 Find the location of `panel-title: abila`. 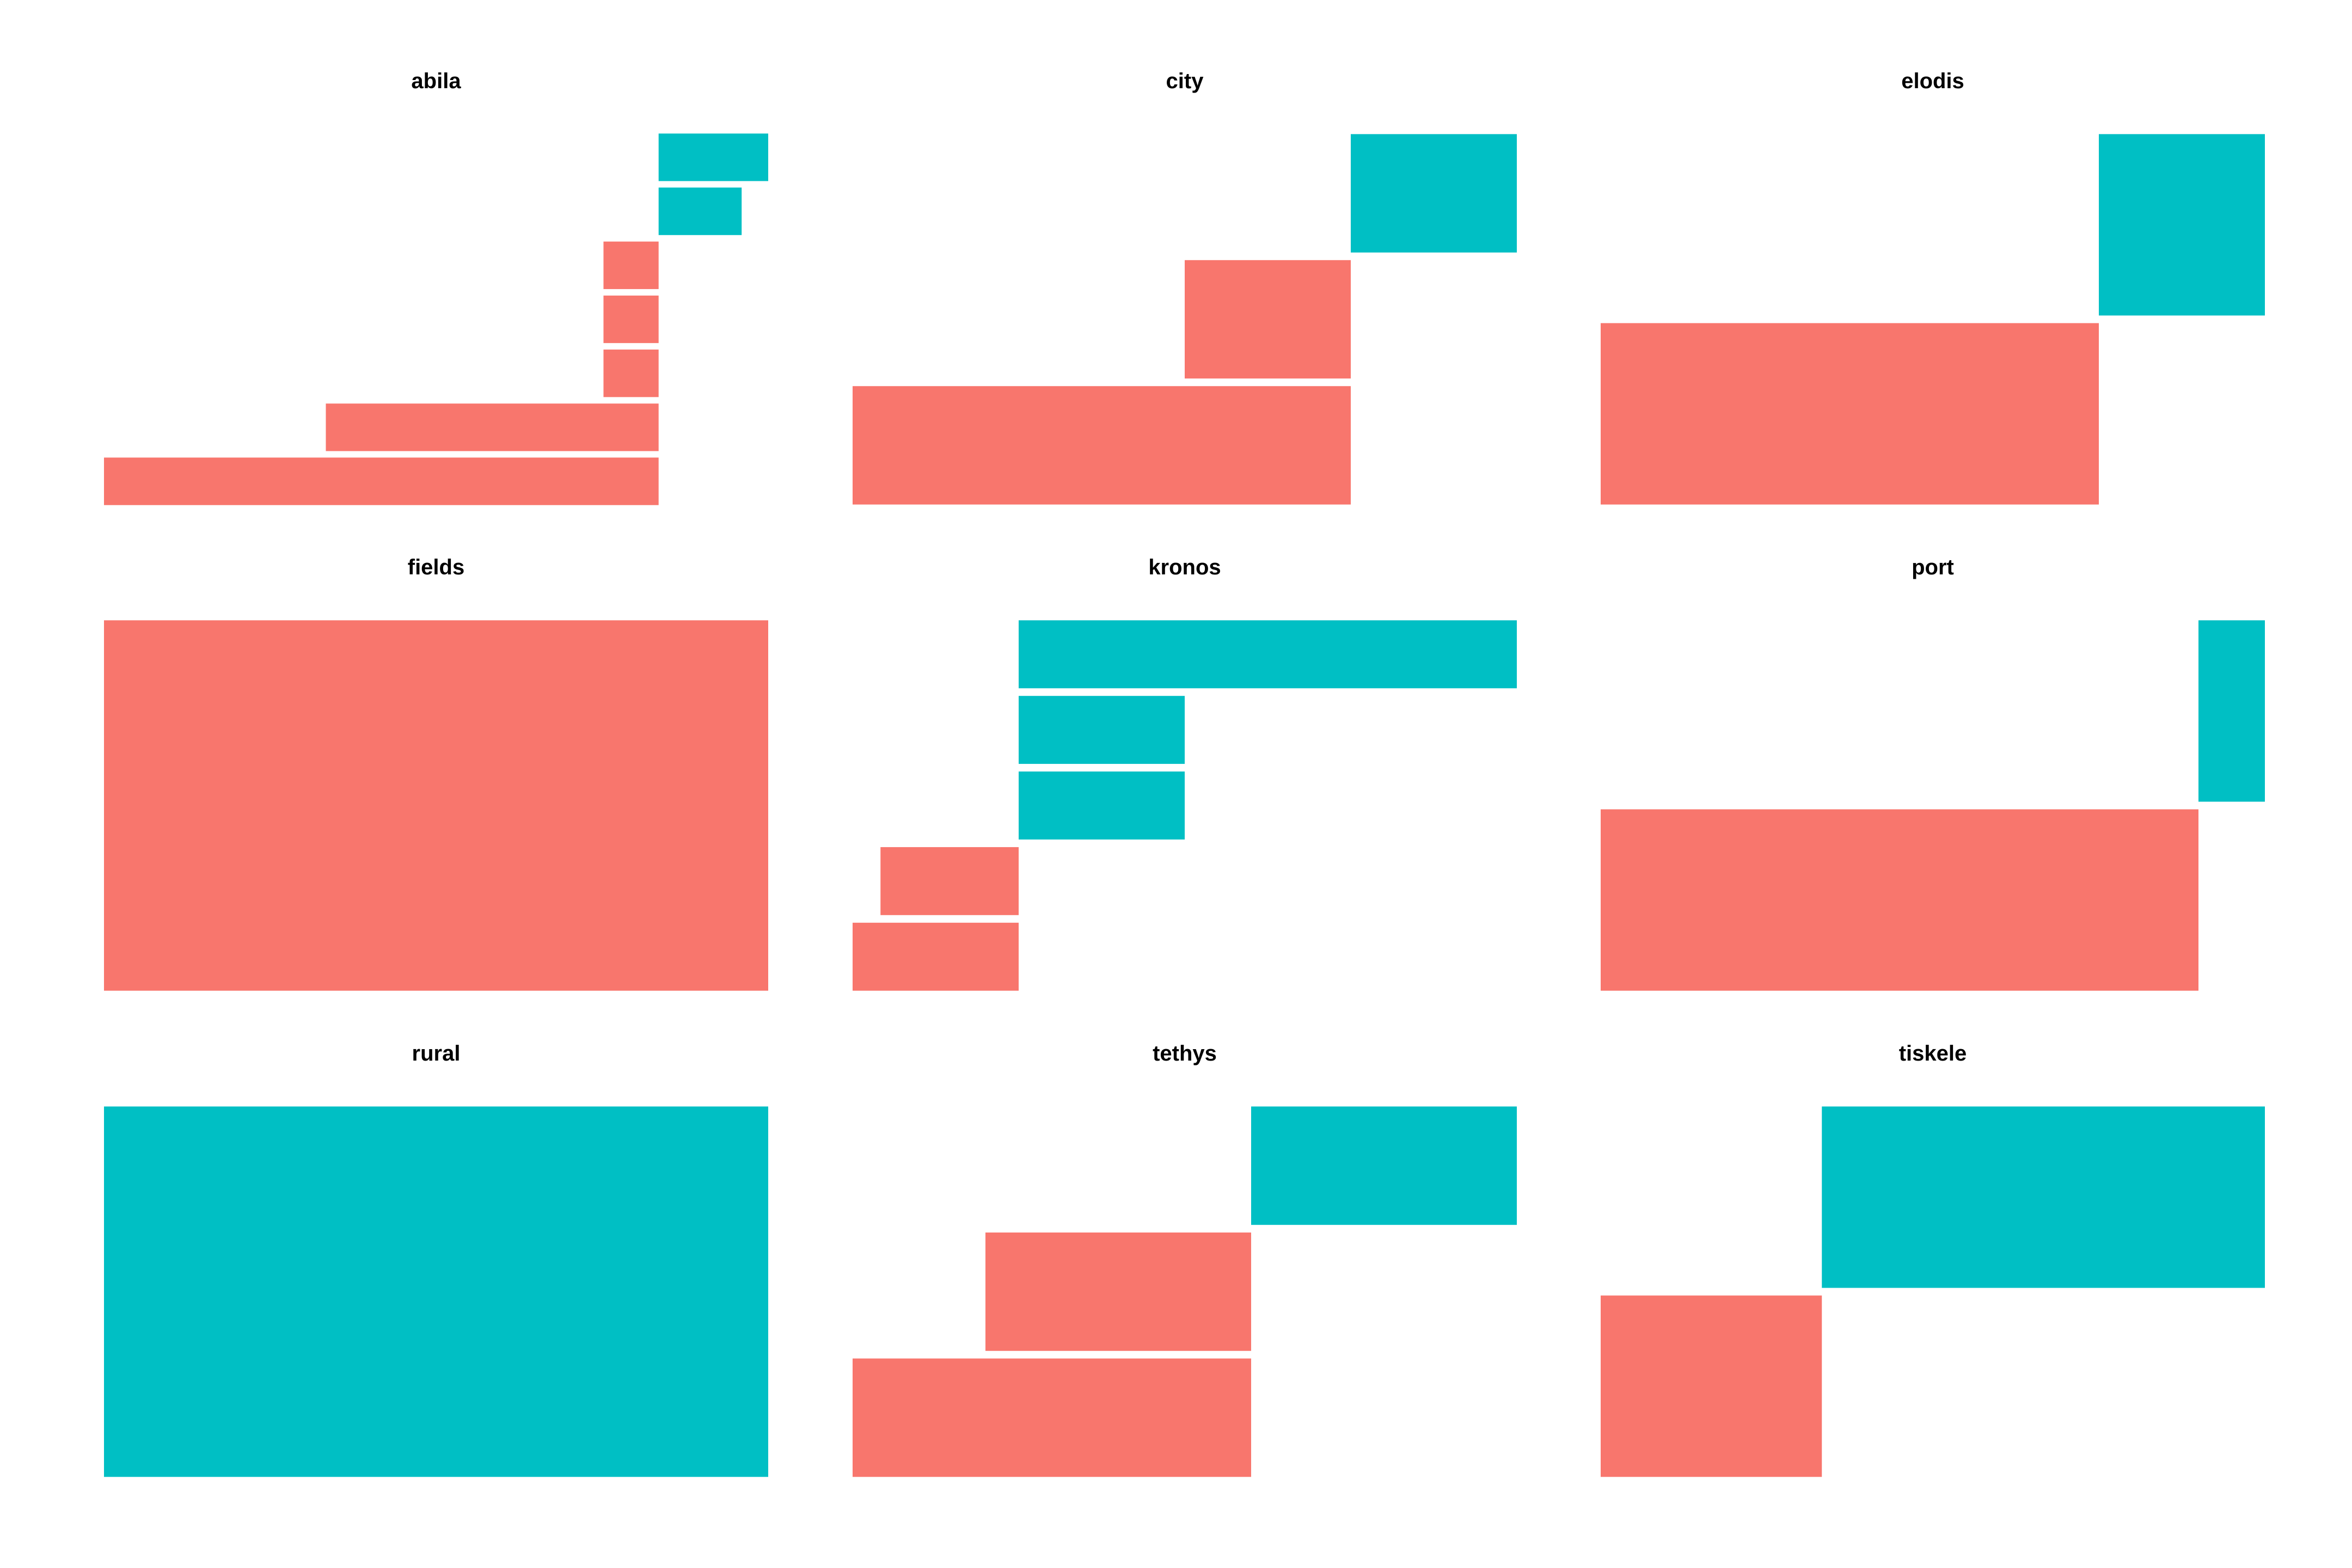

panel-title: abila is located at coordinates (436, 81).